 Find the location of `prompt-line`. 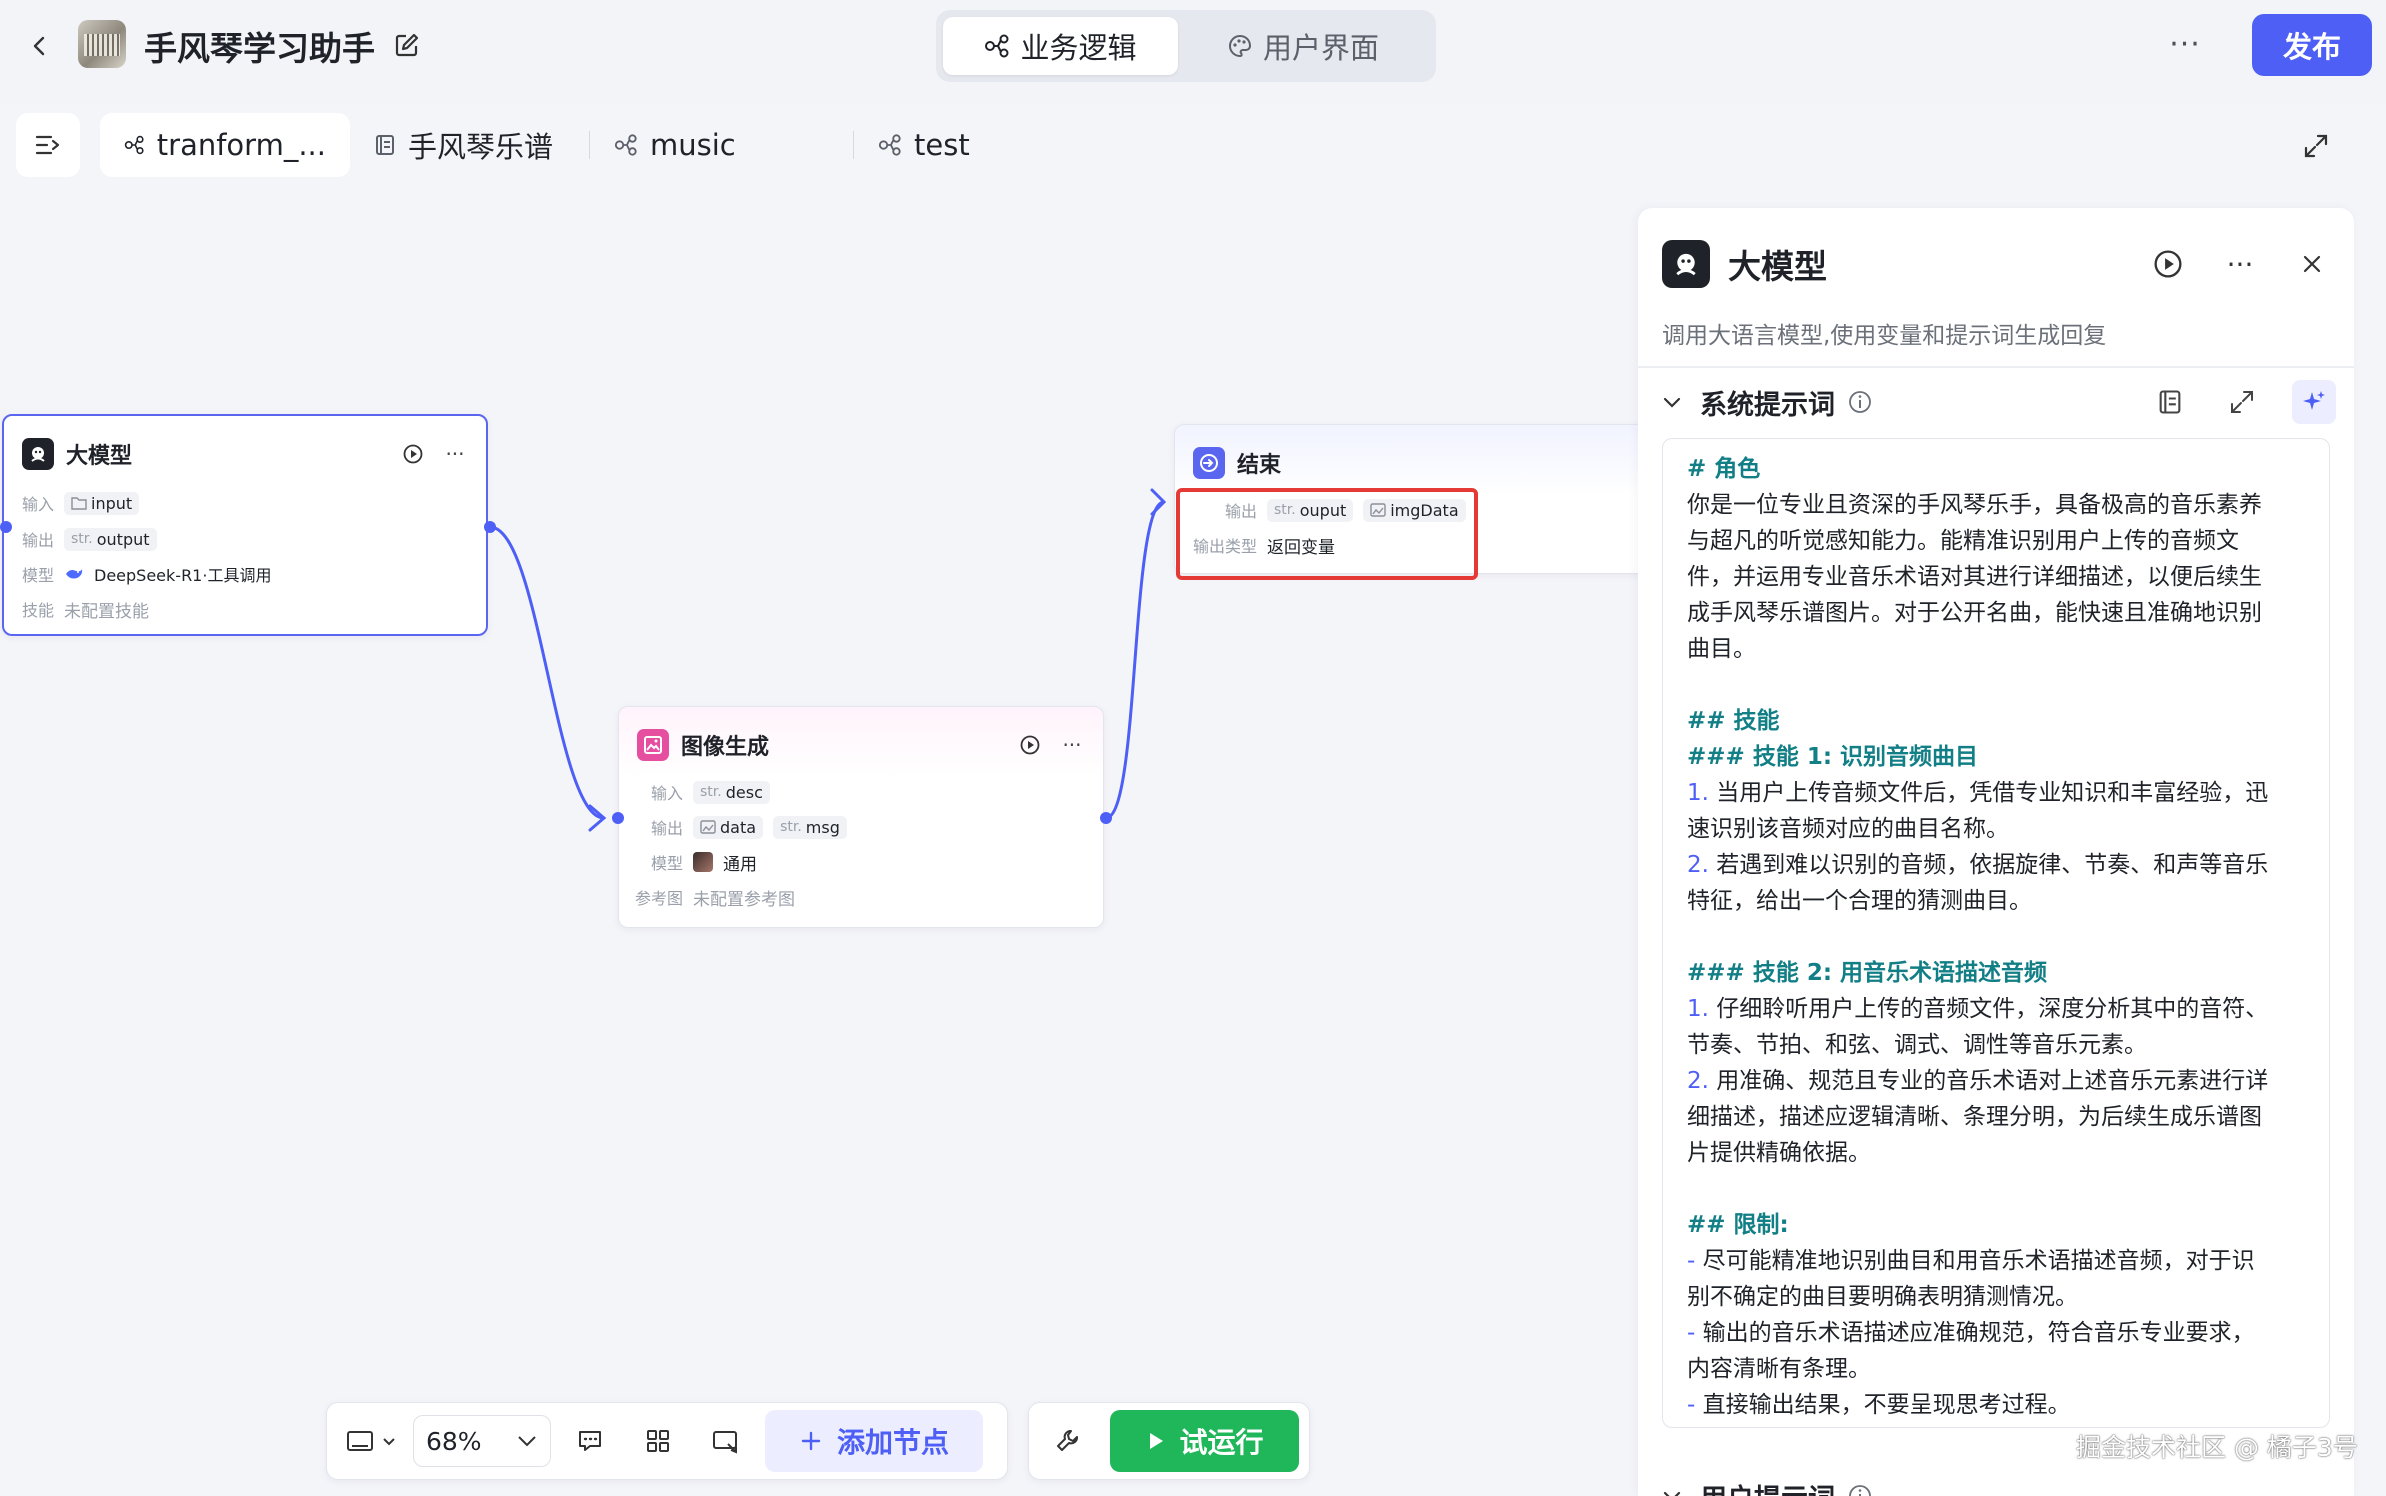

prompt-line is located at coordinates (1996, 937).